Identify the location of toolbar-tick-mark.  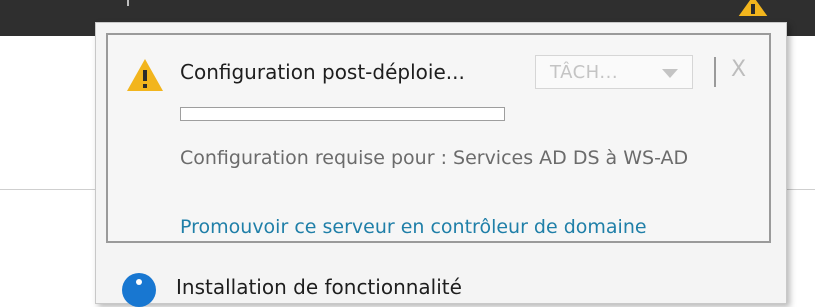
(128, 3).